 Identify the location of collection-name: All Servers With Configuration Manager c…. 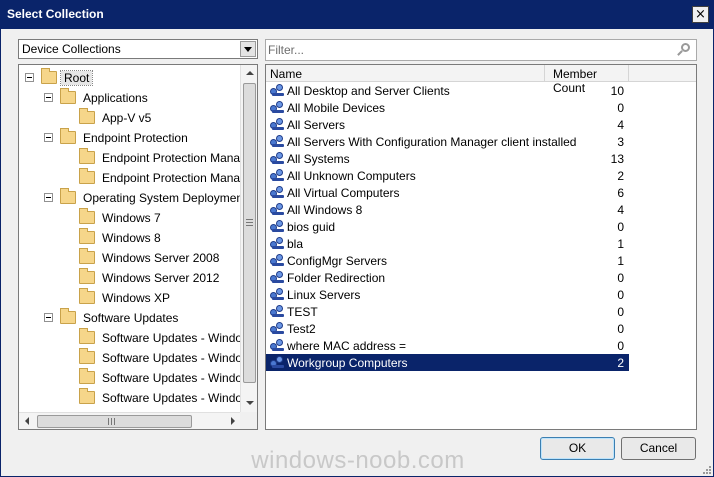
(432, 142).